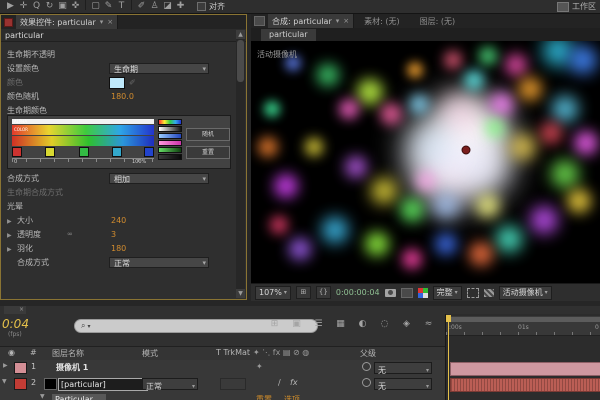  I want to click on gradient-randomize-button: 随机, so click(208, 134).